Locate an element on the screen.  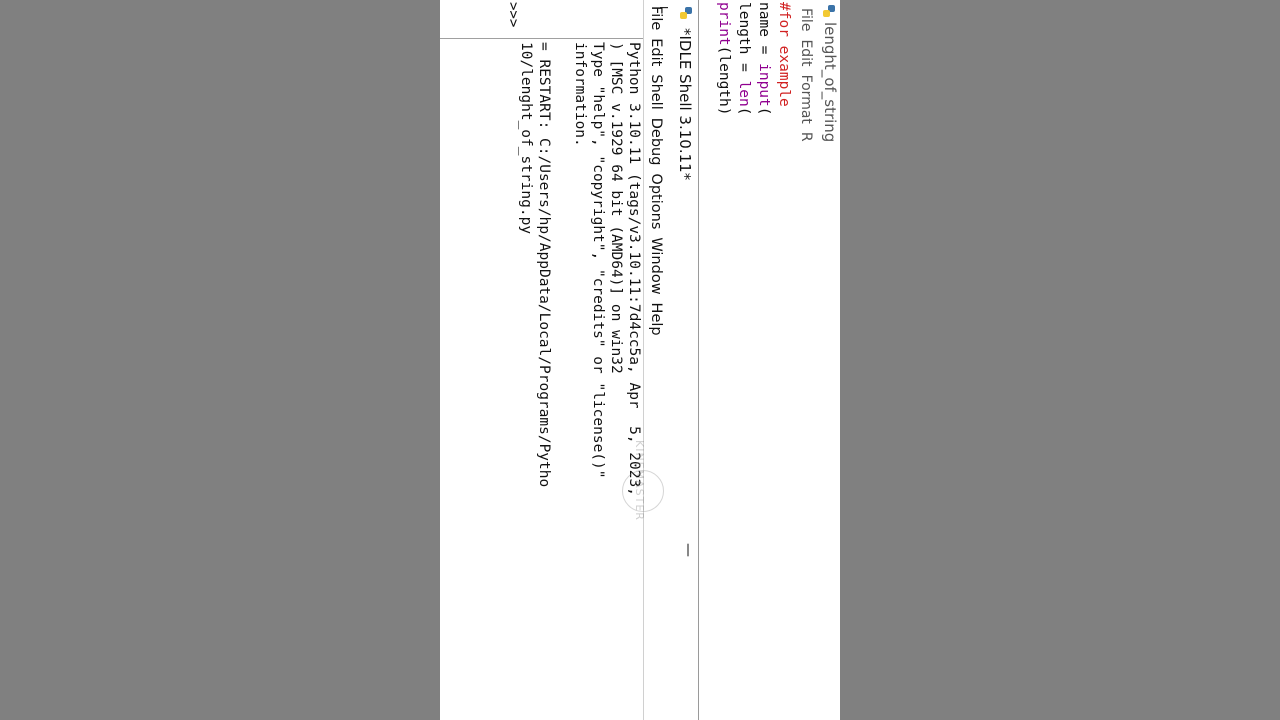
shell-menu-edit: Edit is located at coordinates (656, 52).